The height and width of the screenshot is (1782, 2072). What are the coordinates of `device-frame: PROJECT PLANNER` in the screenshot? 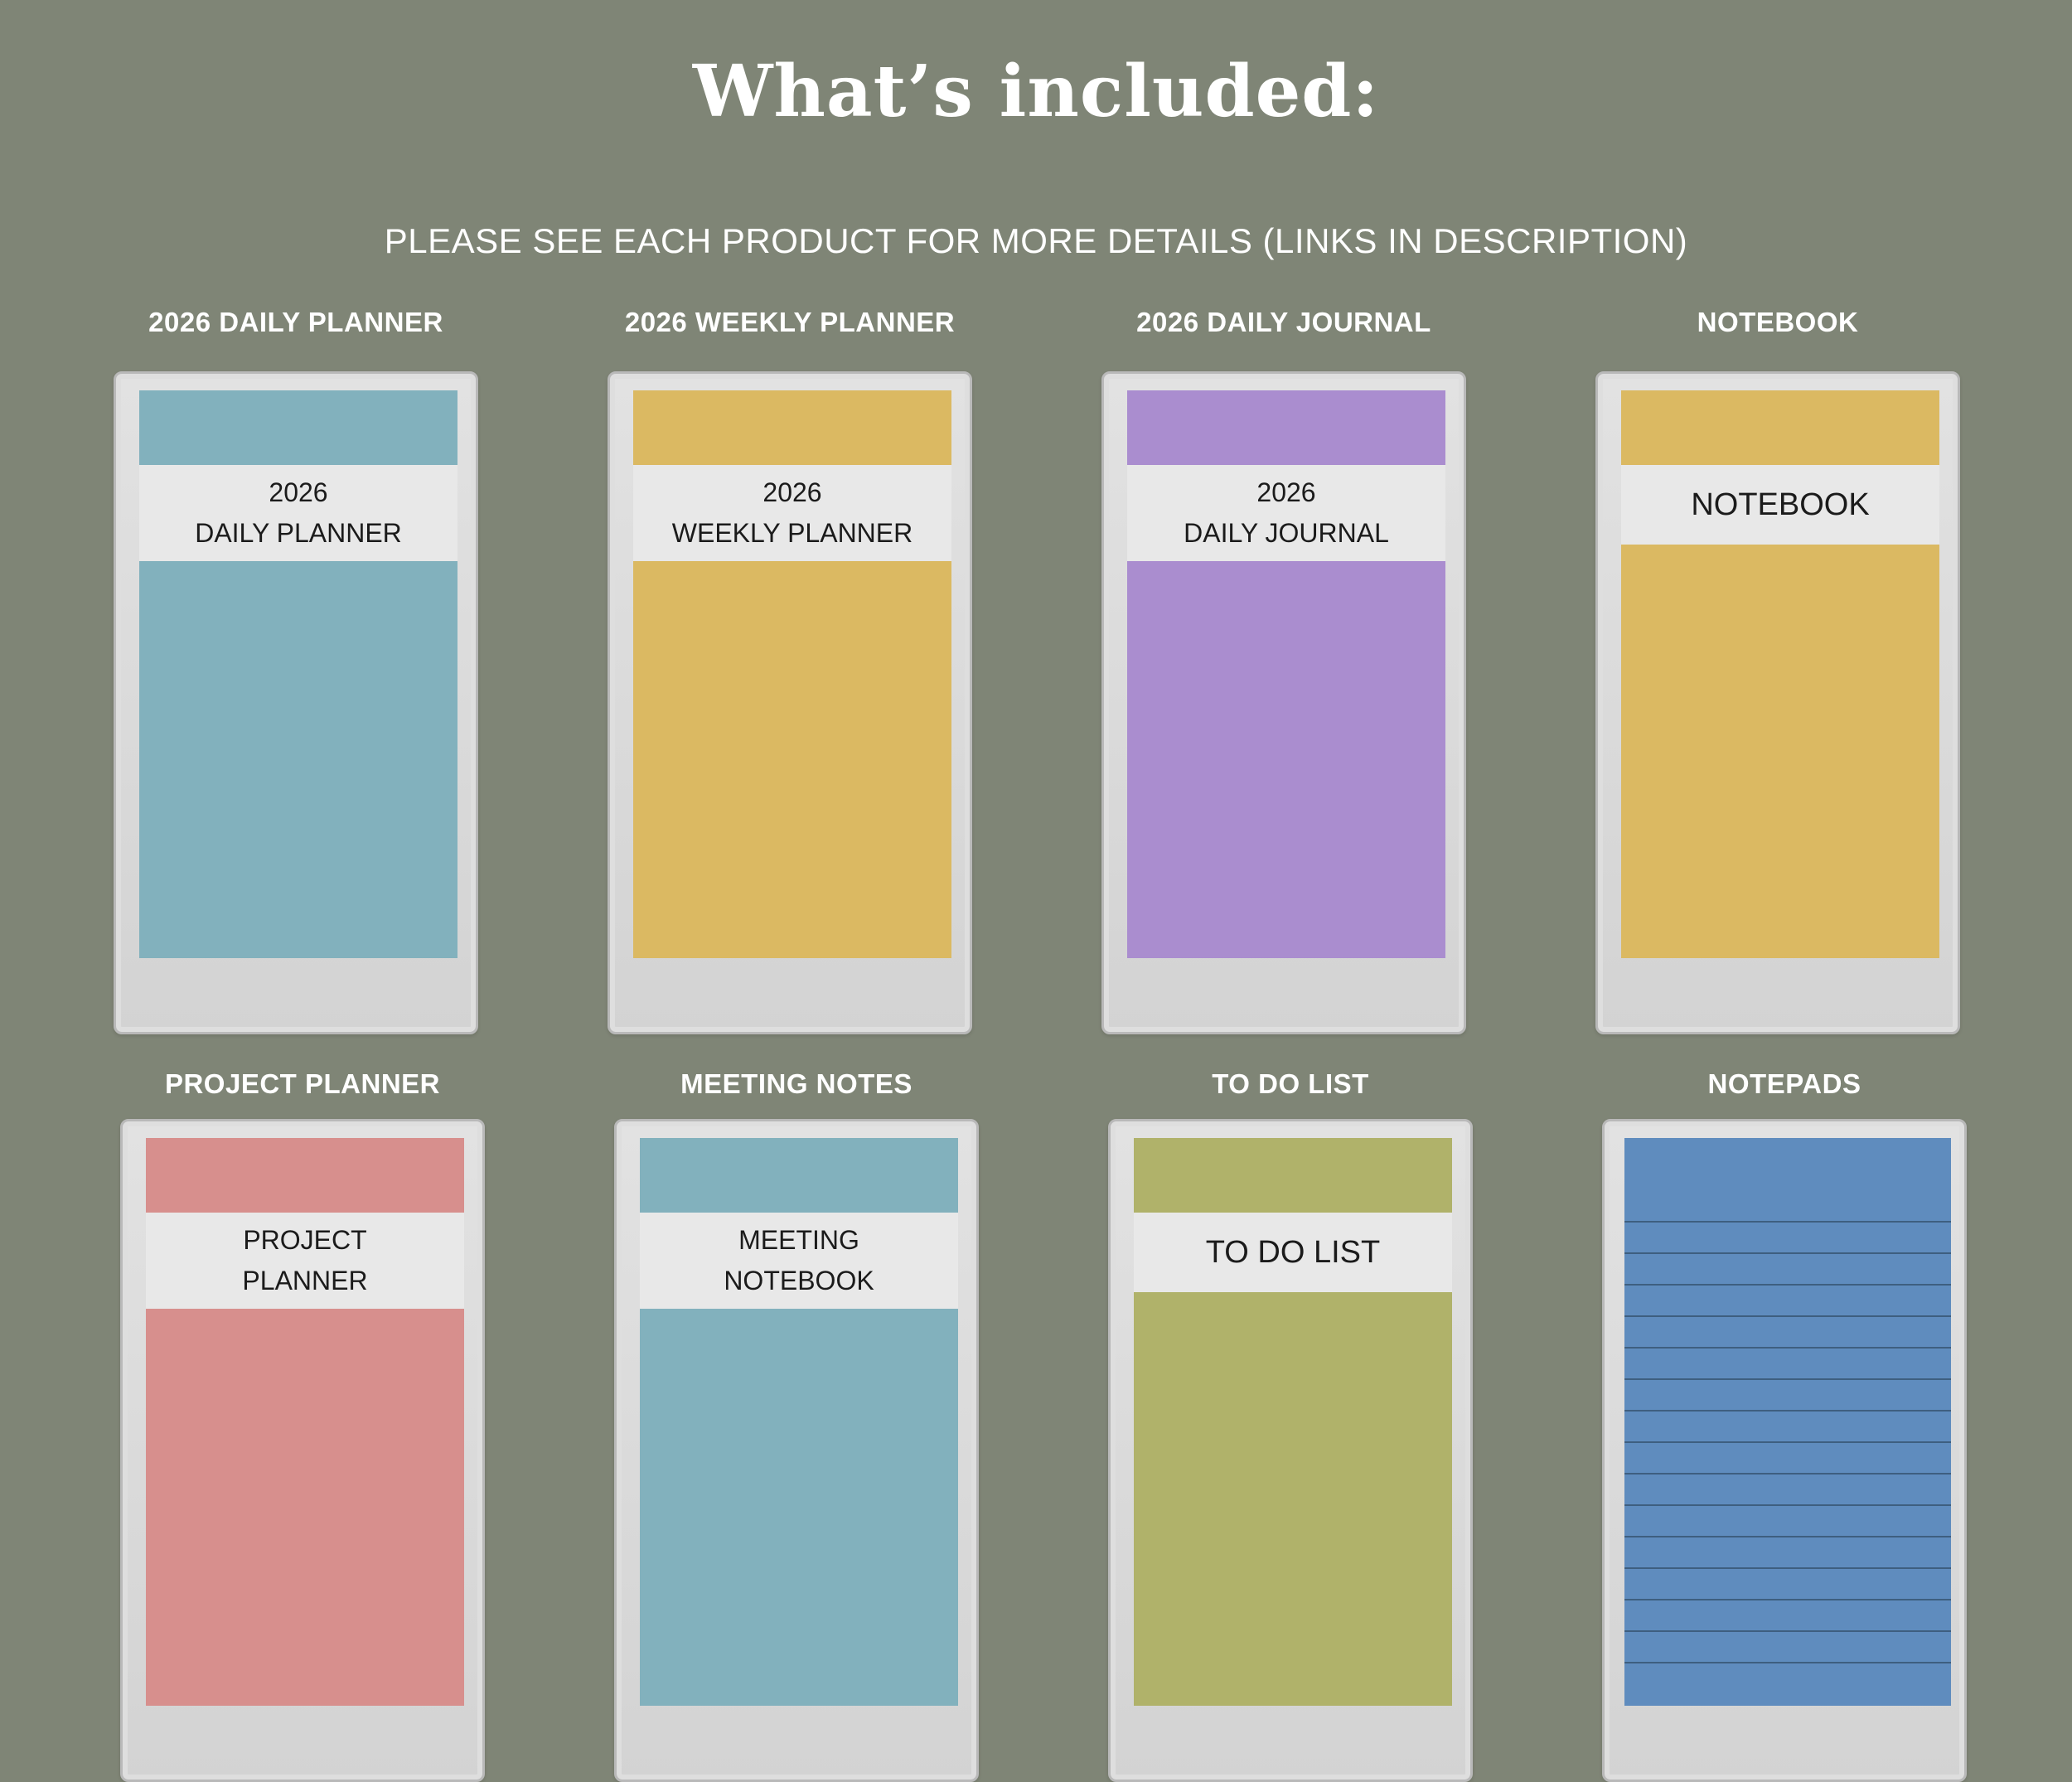 It's located at (302, 1450).